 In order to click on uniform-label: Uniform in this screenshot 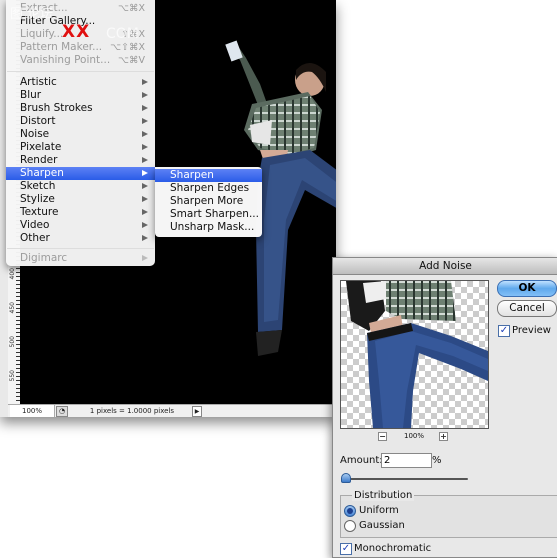, I will do `click(379, 510)`.